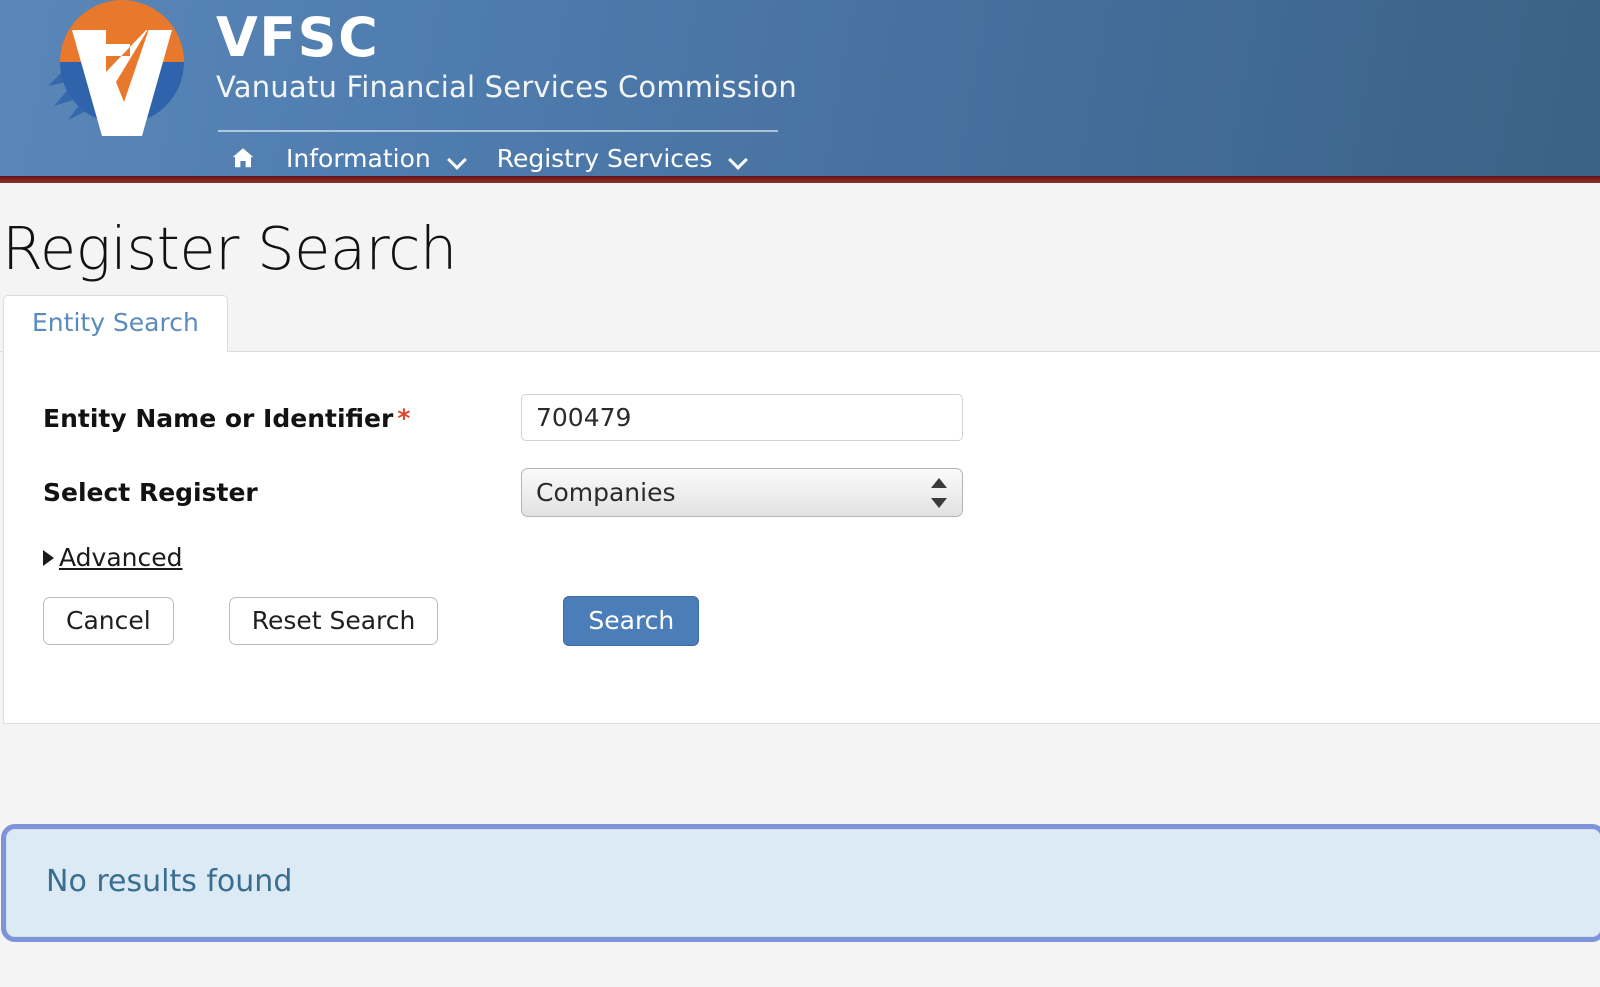 Image resolution: width=1600 pixels, height=987 pixels. What do you see at coordinates (48, 557) in the screenshot?
I see `collapsed-triangle-icon` at bounding box center [48, 557].